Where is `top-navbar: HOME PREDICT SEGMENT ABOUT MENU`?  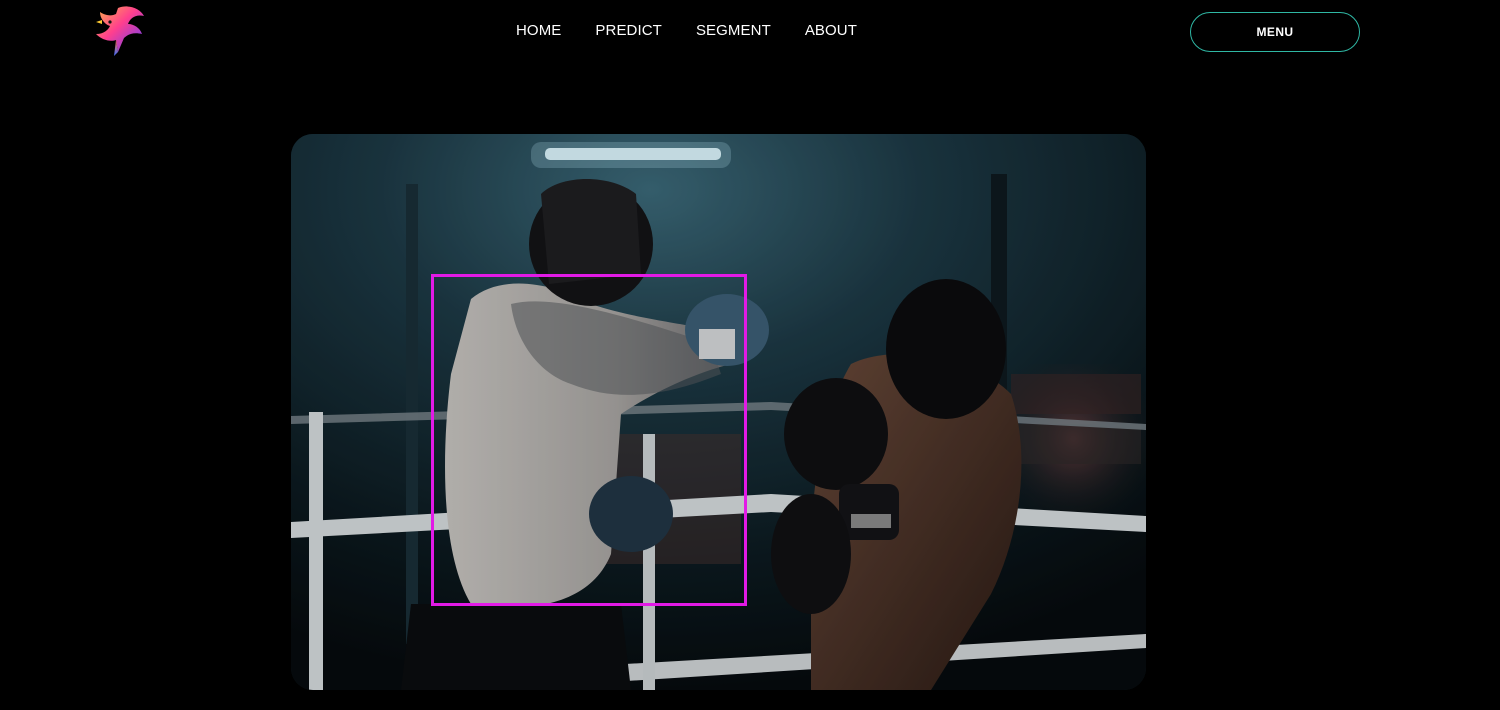 top-navbar: HOME PREDICT SEGMENT ABOUT MENU is located at coordinates (750, 32).